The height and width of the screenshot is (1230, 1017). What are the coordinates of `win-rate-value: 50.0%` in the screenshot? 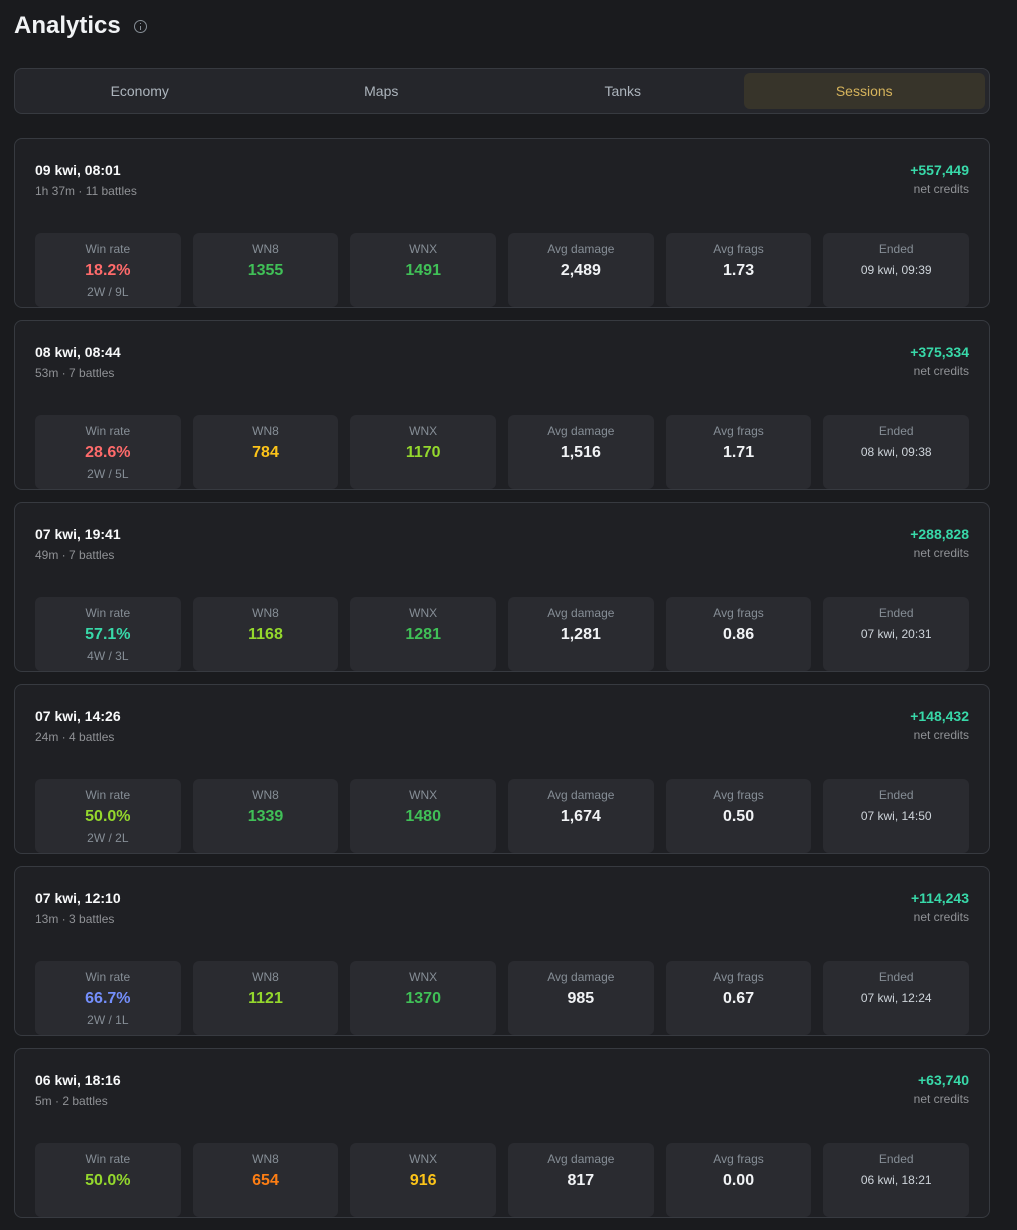 It's located at (108, 1180).